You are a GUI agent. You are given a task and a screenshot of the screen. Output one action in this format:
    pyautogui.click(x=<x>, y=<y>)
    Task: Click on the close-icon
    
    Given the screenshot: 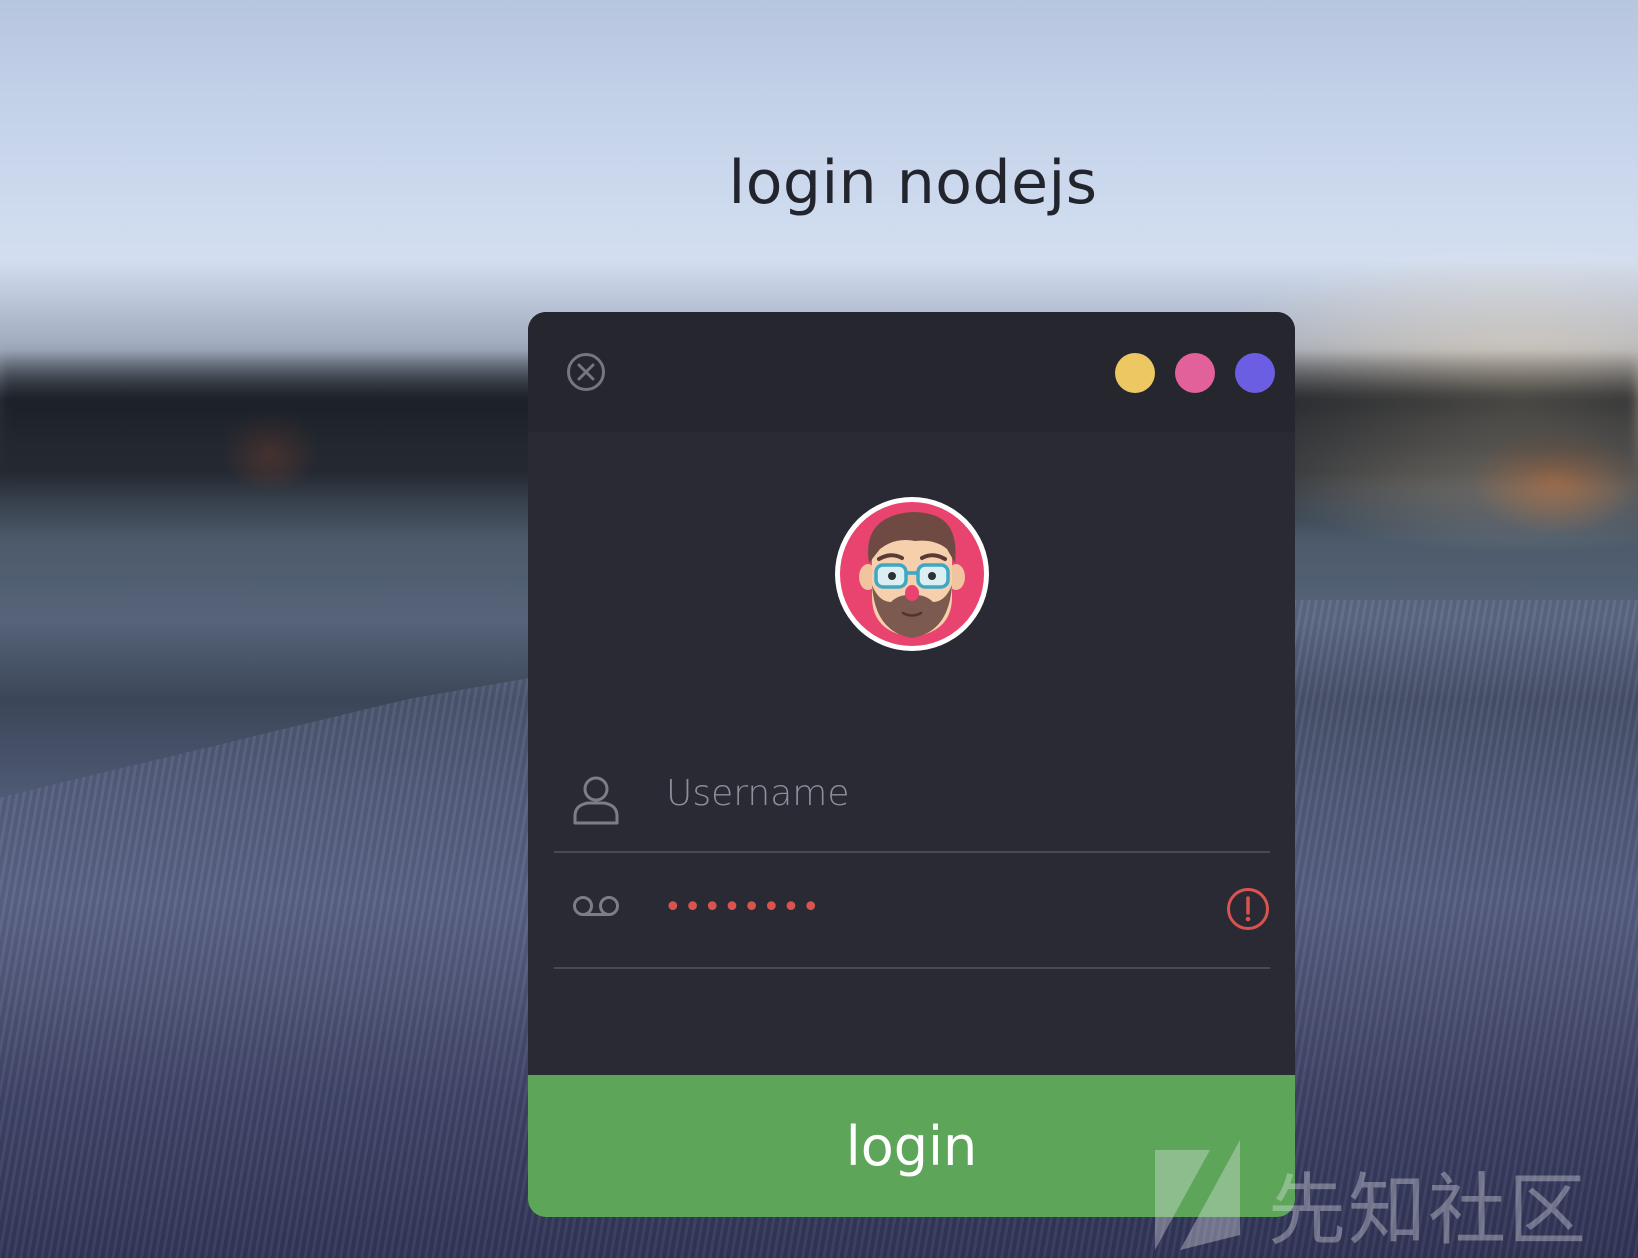 What is the action you would take?
    pyautogui.click(x=586, y=372)
    